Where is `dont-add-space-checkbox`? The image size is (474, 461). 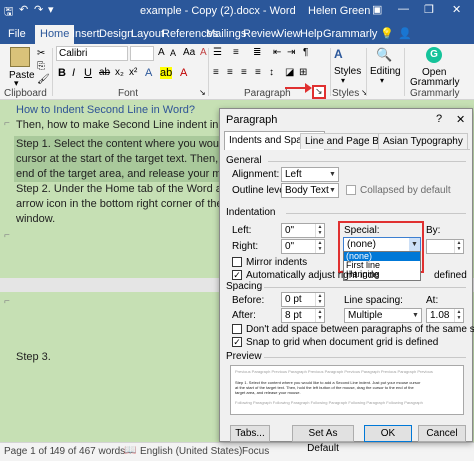
dont-add-space-checkbox is located at coordinates (237, 329).